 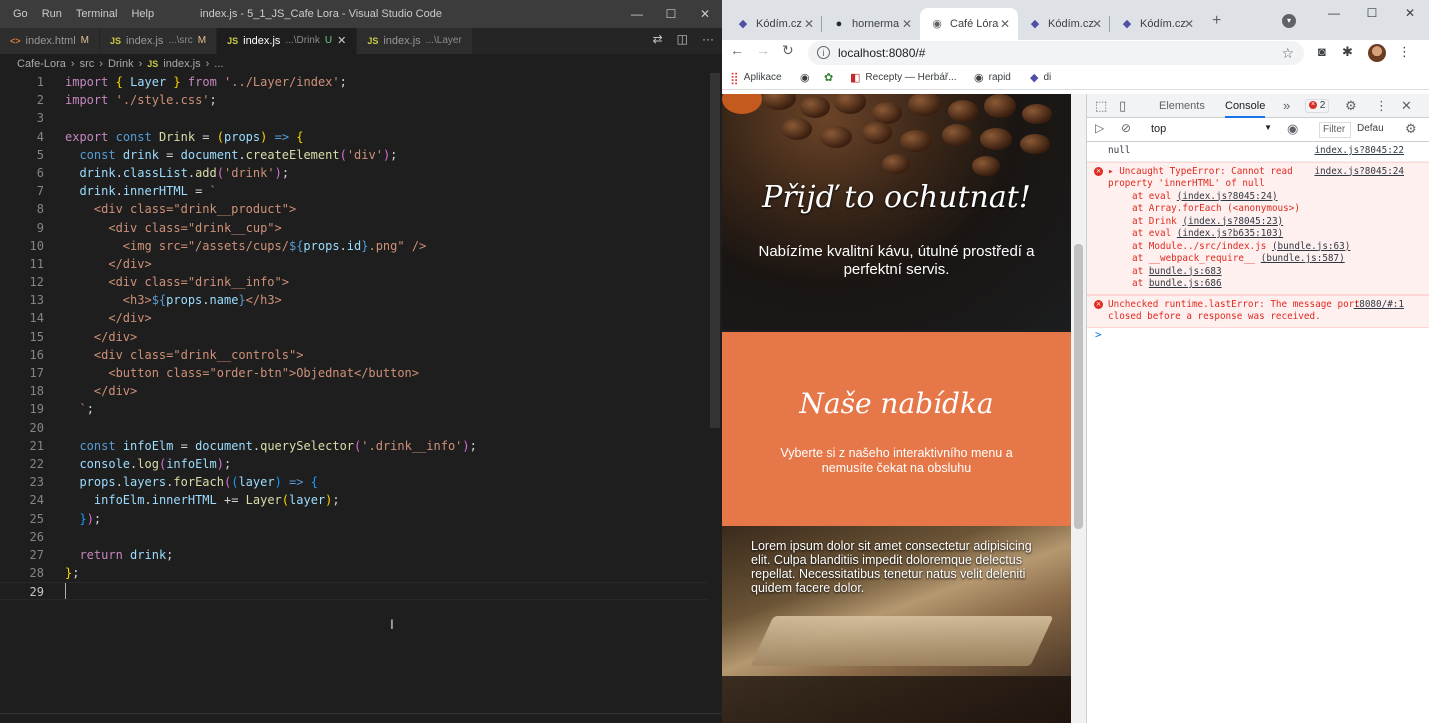 What do you see at coordinates (1359, 151) in the screenshot?
I see `source-link: index.js?8045:22` at bounding box center [1359, 151].